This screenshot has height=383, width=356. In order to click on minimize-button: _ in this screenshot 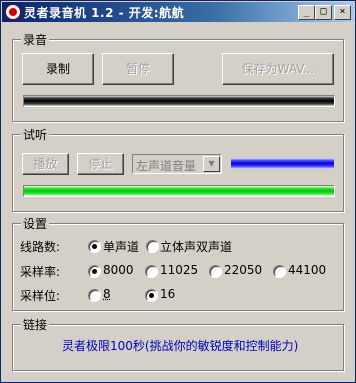, I will do `click(306, 12)`.